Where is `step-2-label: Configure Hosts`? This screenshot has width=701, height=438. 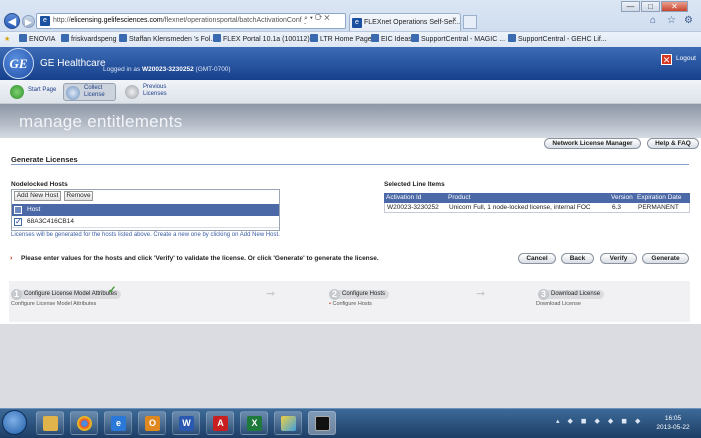 step-2-label: Configure Hosts is located at coordinates (362, 294).